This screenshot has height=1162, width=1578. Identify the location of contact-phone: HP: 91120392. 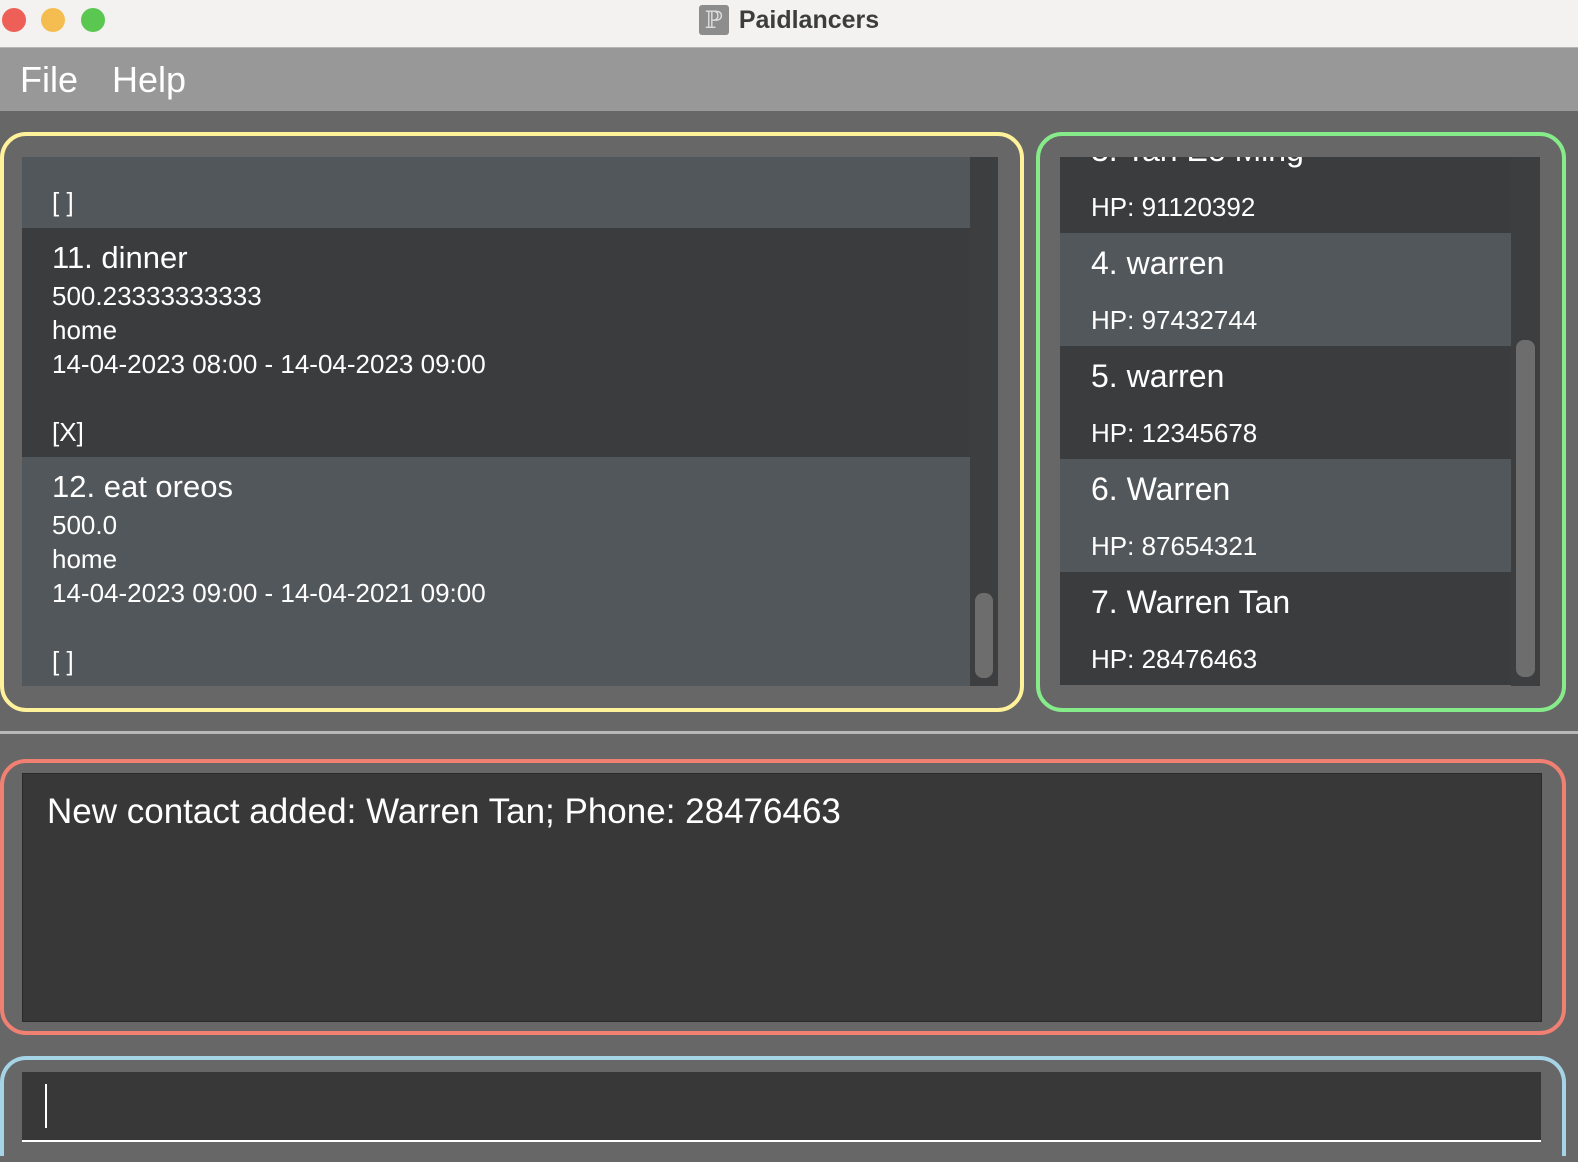
(1173, 207).